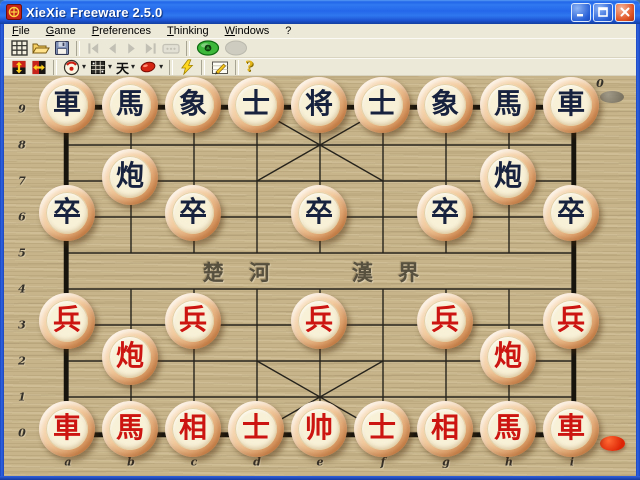  I want to click on piece-red-i0: 車, so click(571, 429).